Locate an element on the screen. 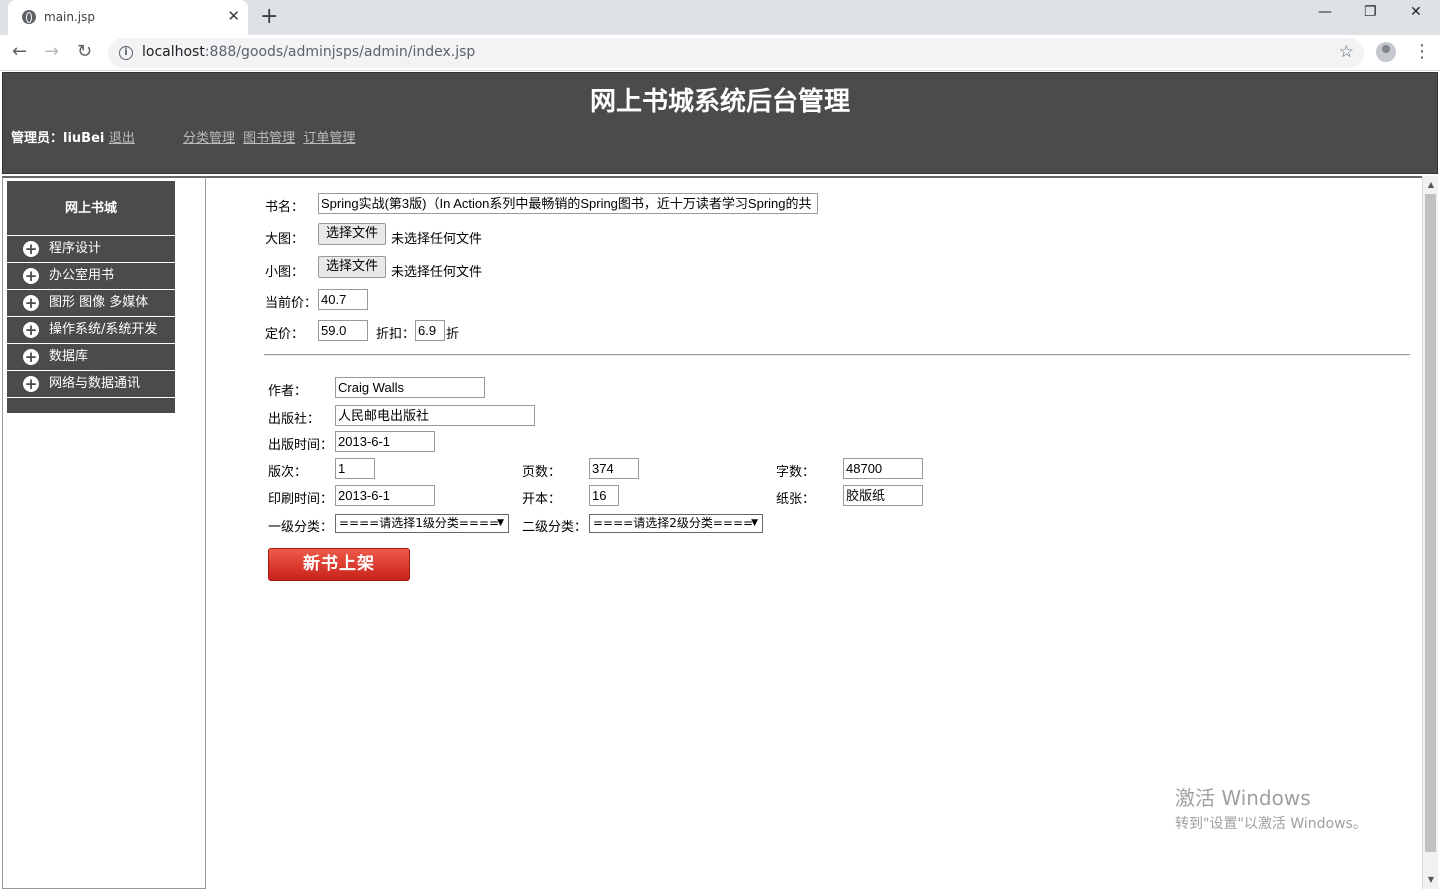 Image resolution: width=1440 pixels, height=889 pixels. sidebar-item-programming: + 程序设计 is located at coordinates (91, 249).